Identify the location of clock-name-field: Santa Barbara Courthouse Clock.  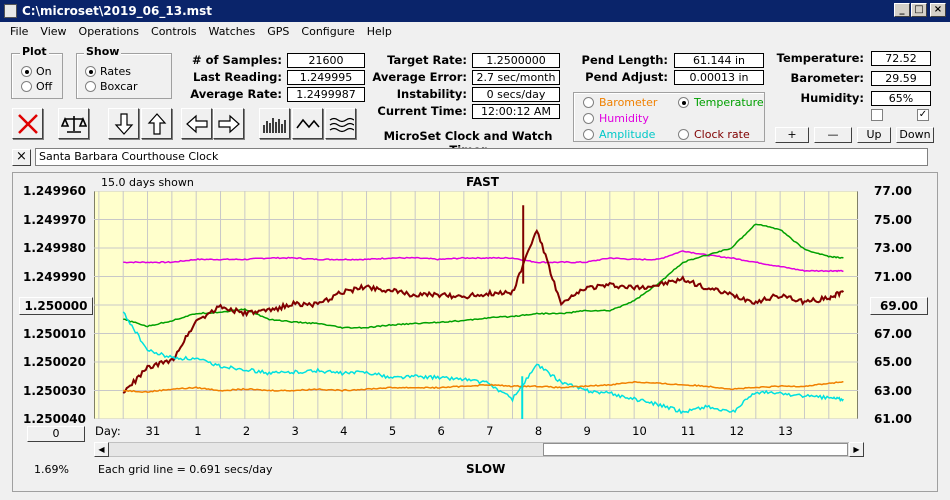
(481, 157).